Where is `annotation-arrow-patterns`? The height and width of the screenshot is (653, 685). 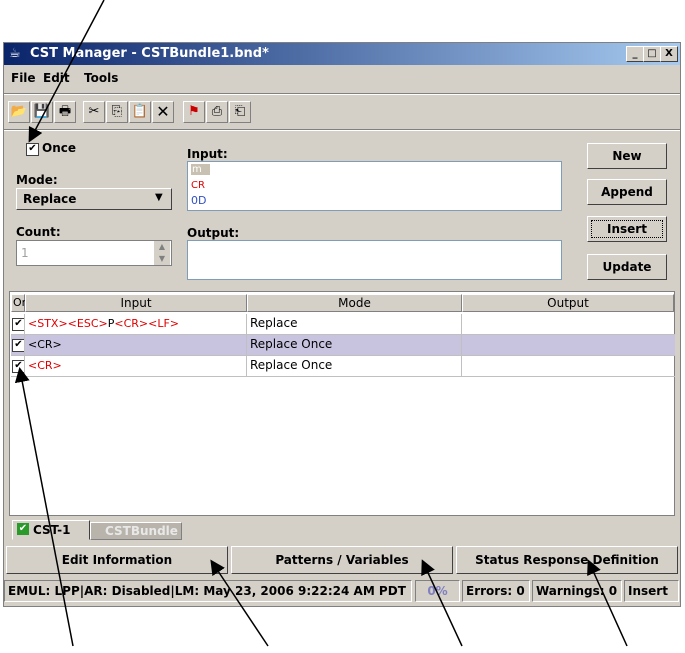 annotation-arrow-patterns is located at coordinates (442, 603).